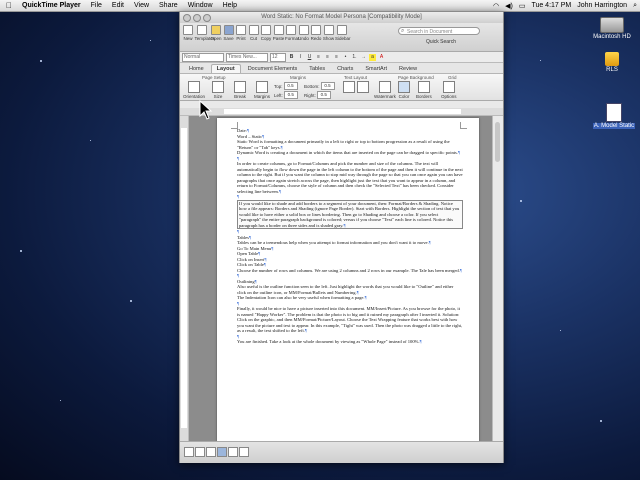 This screenshot has width=640, height=480. What do you see at coordinates (497, 142) in the screenshot?
I see `scroll-thumb` at bounding box center [497, 142].